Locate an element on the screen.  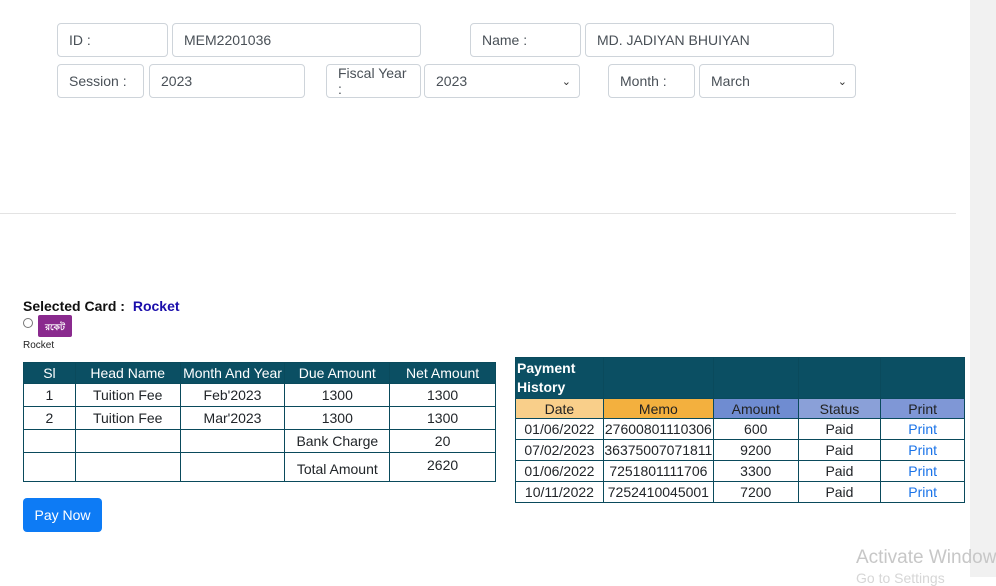
table-row: 2 Tuition Fee Mar'2023 1300 1300 is located at coordinates (259, 418).